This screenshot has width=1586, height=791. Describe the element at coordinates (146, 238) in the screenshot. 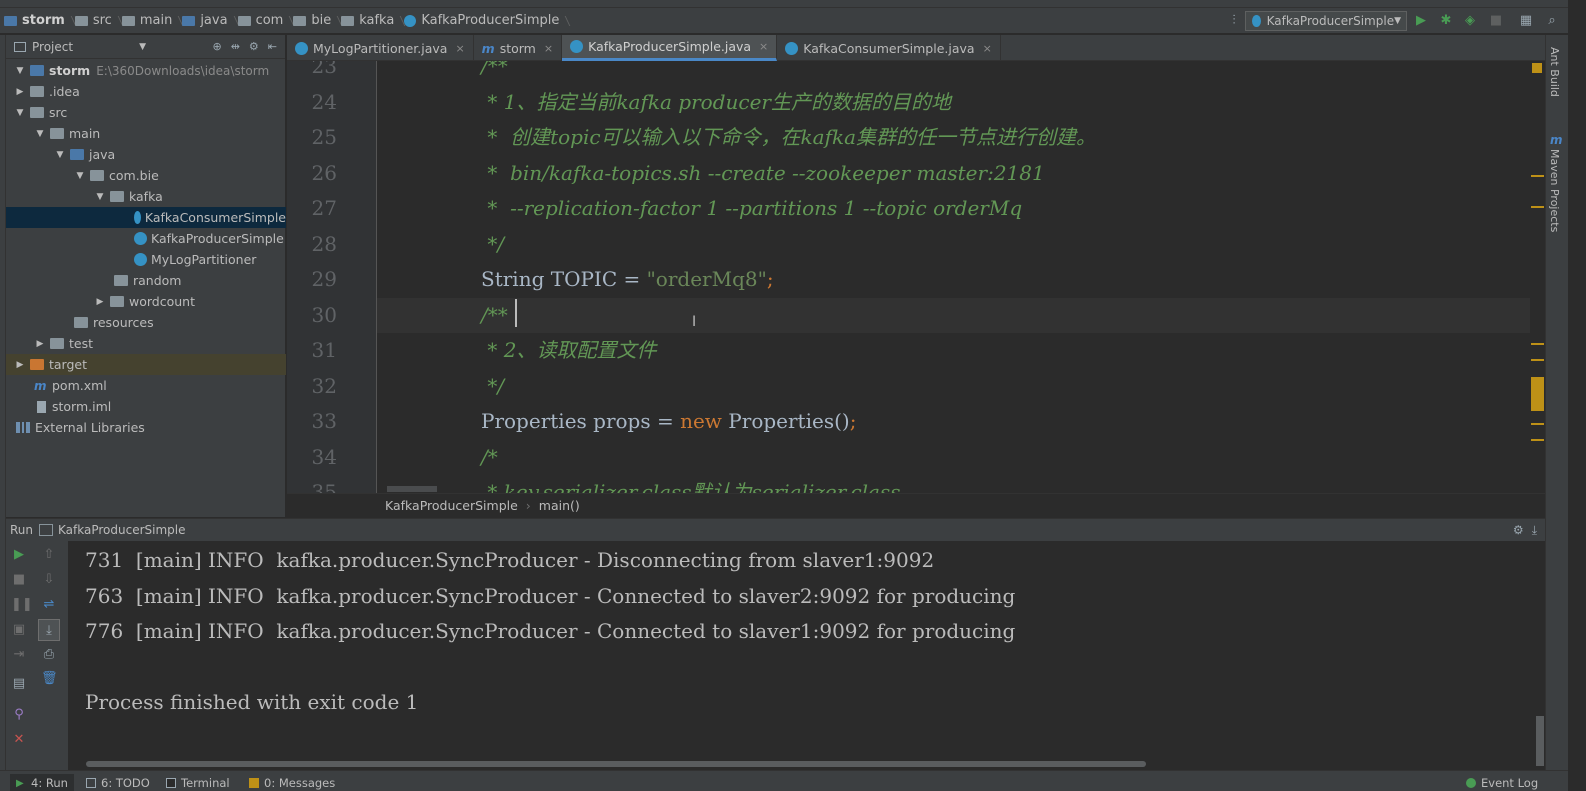

I see `tree-item-kafka-producer-simple: KafkaProducerSimple` at that location.